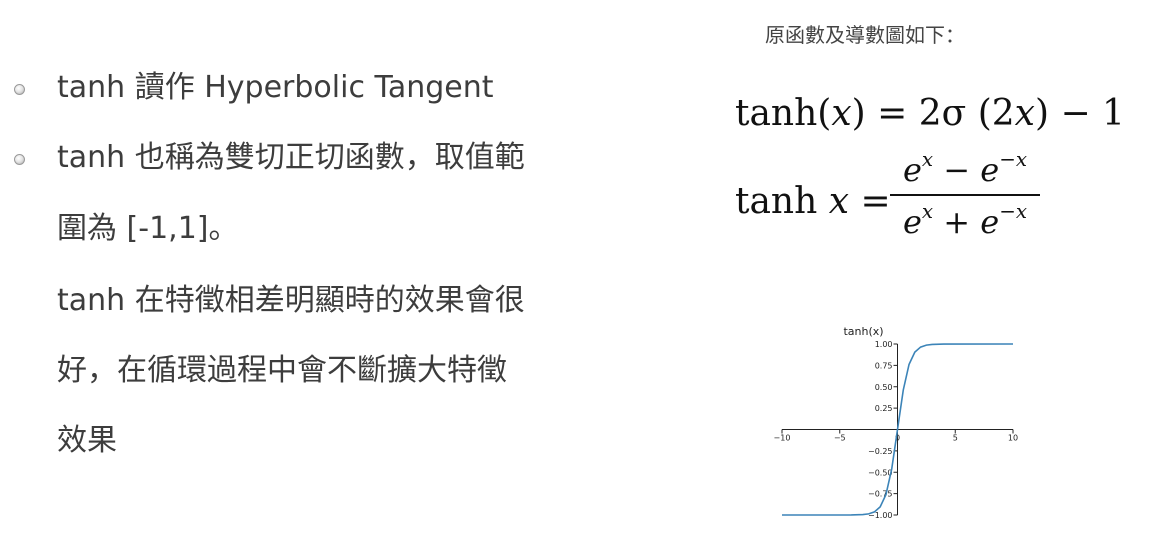 The height and width of the screenshot is (558, 1161). Describe the element at coordinates (840, 438) in the screenshot. I see `x-tick-label: −5` at that location.